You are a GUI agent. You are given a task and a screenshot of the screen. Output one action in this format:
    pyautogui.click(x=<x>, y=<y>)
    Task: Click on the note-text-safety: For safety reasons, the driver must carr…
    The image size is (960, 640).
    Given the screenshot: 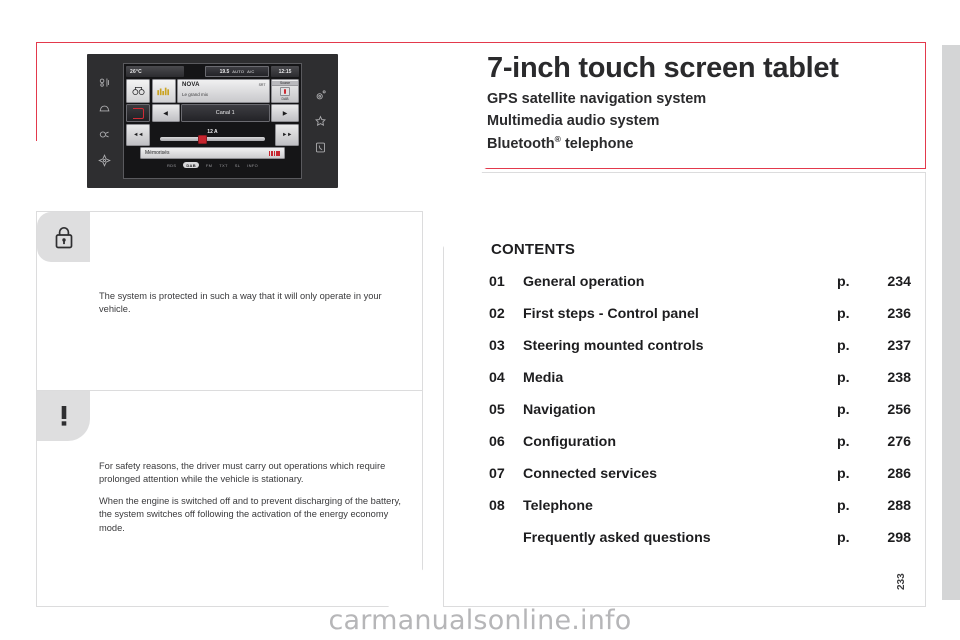 What is the action you would take?
    pyautogui.click(x=254, y=497)
    